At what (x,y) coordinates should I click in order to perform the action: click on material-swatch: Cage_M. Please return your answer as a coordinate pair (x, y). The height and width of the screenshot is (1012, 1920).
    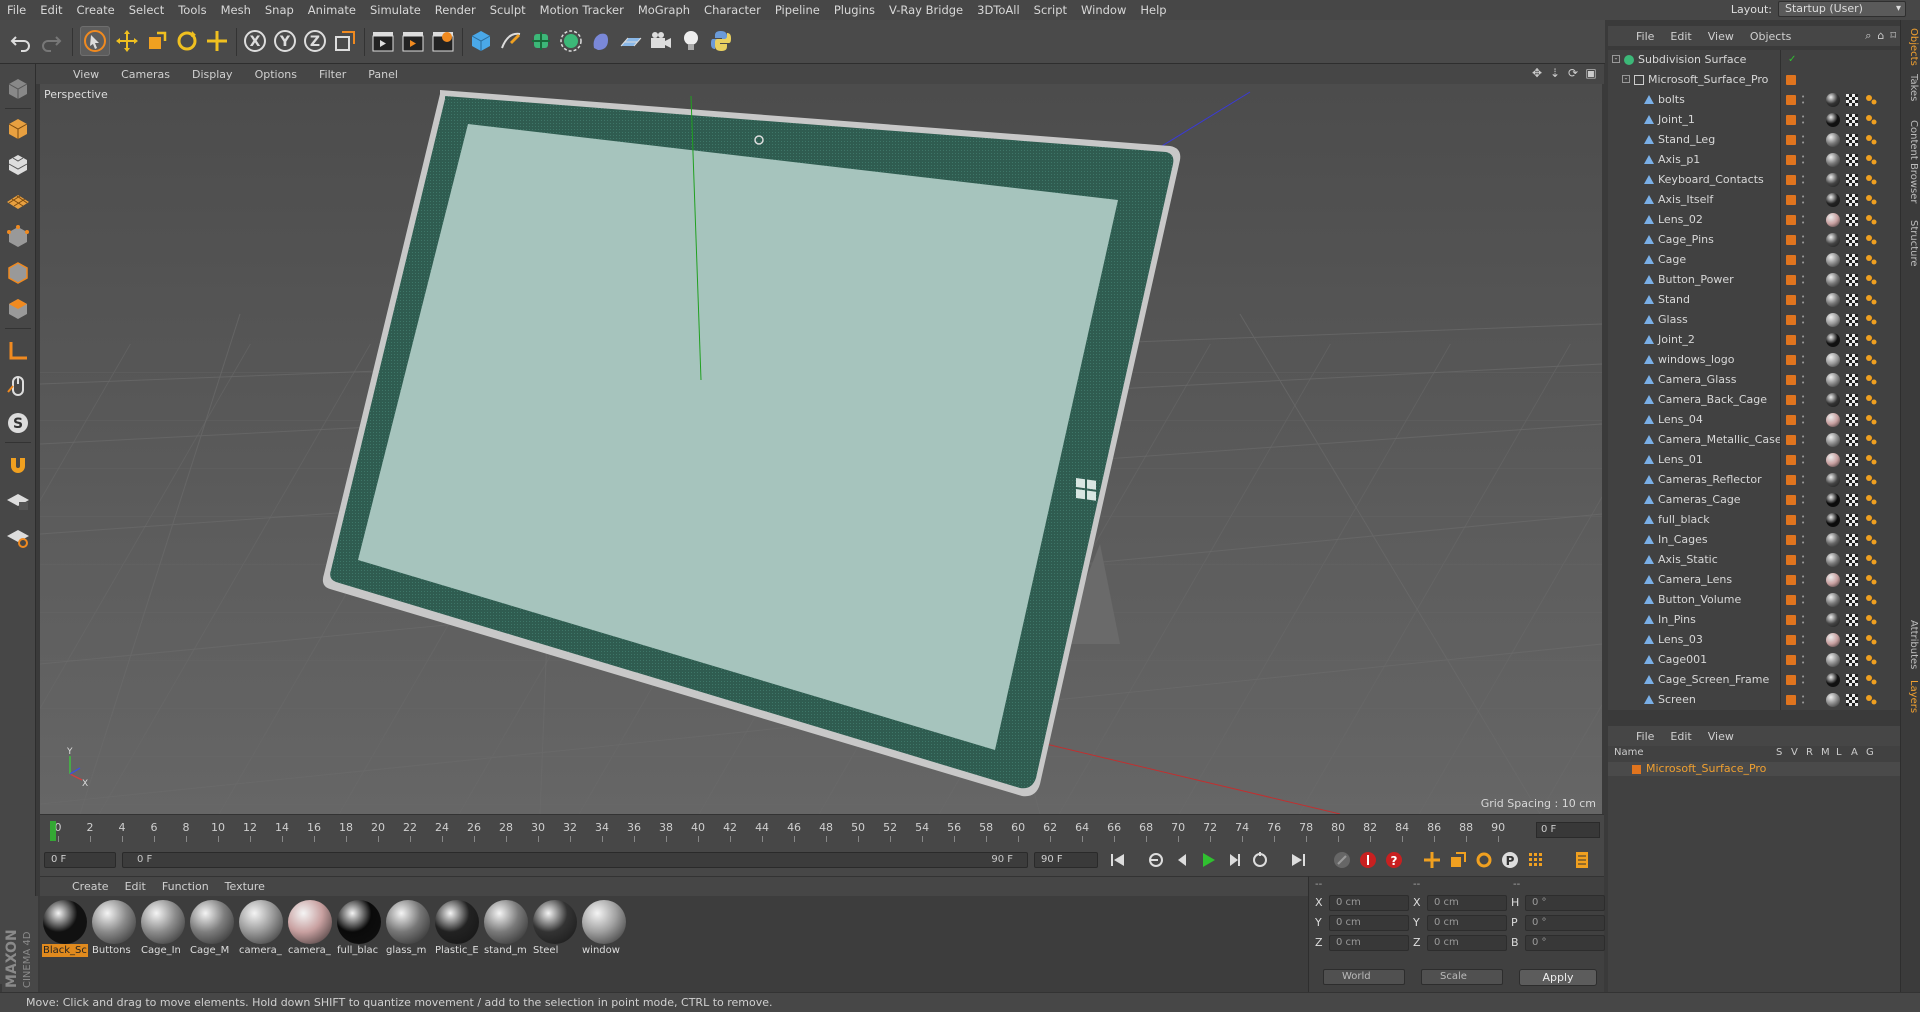
    Looking at the image, I should click on (212, 929).